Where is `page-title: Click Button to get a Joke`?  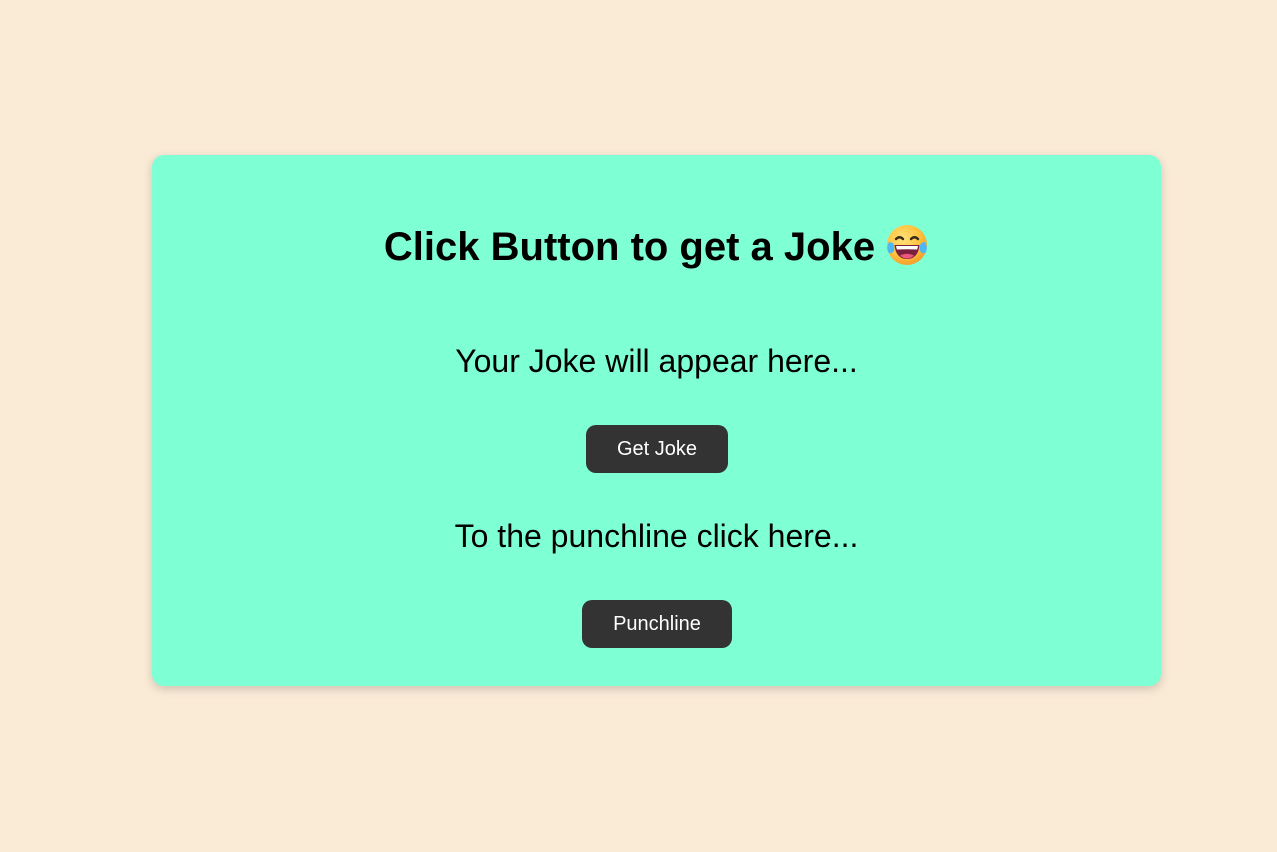
page-title: Click Button to get a Joke is located at coordinates (656, 247).